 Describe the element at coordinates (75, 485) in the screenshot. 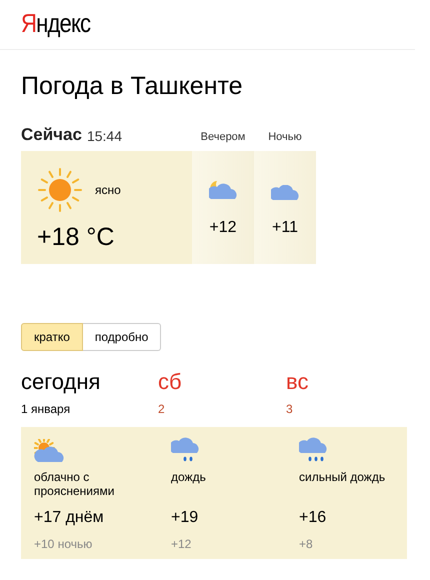

I see `condition-text: облачно с прояснениями` at that location.